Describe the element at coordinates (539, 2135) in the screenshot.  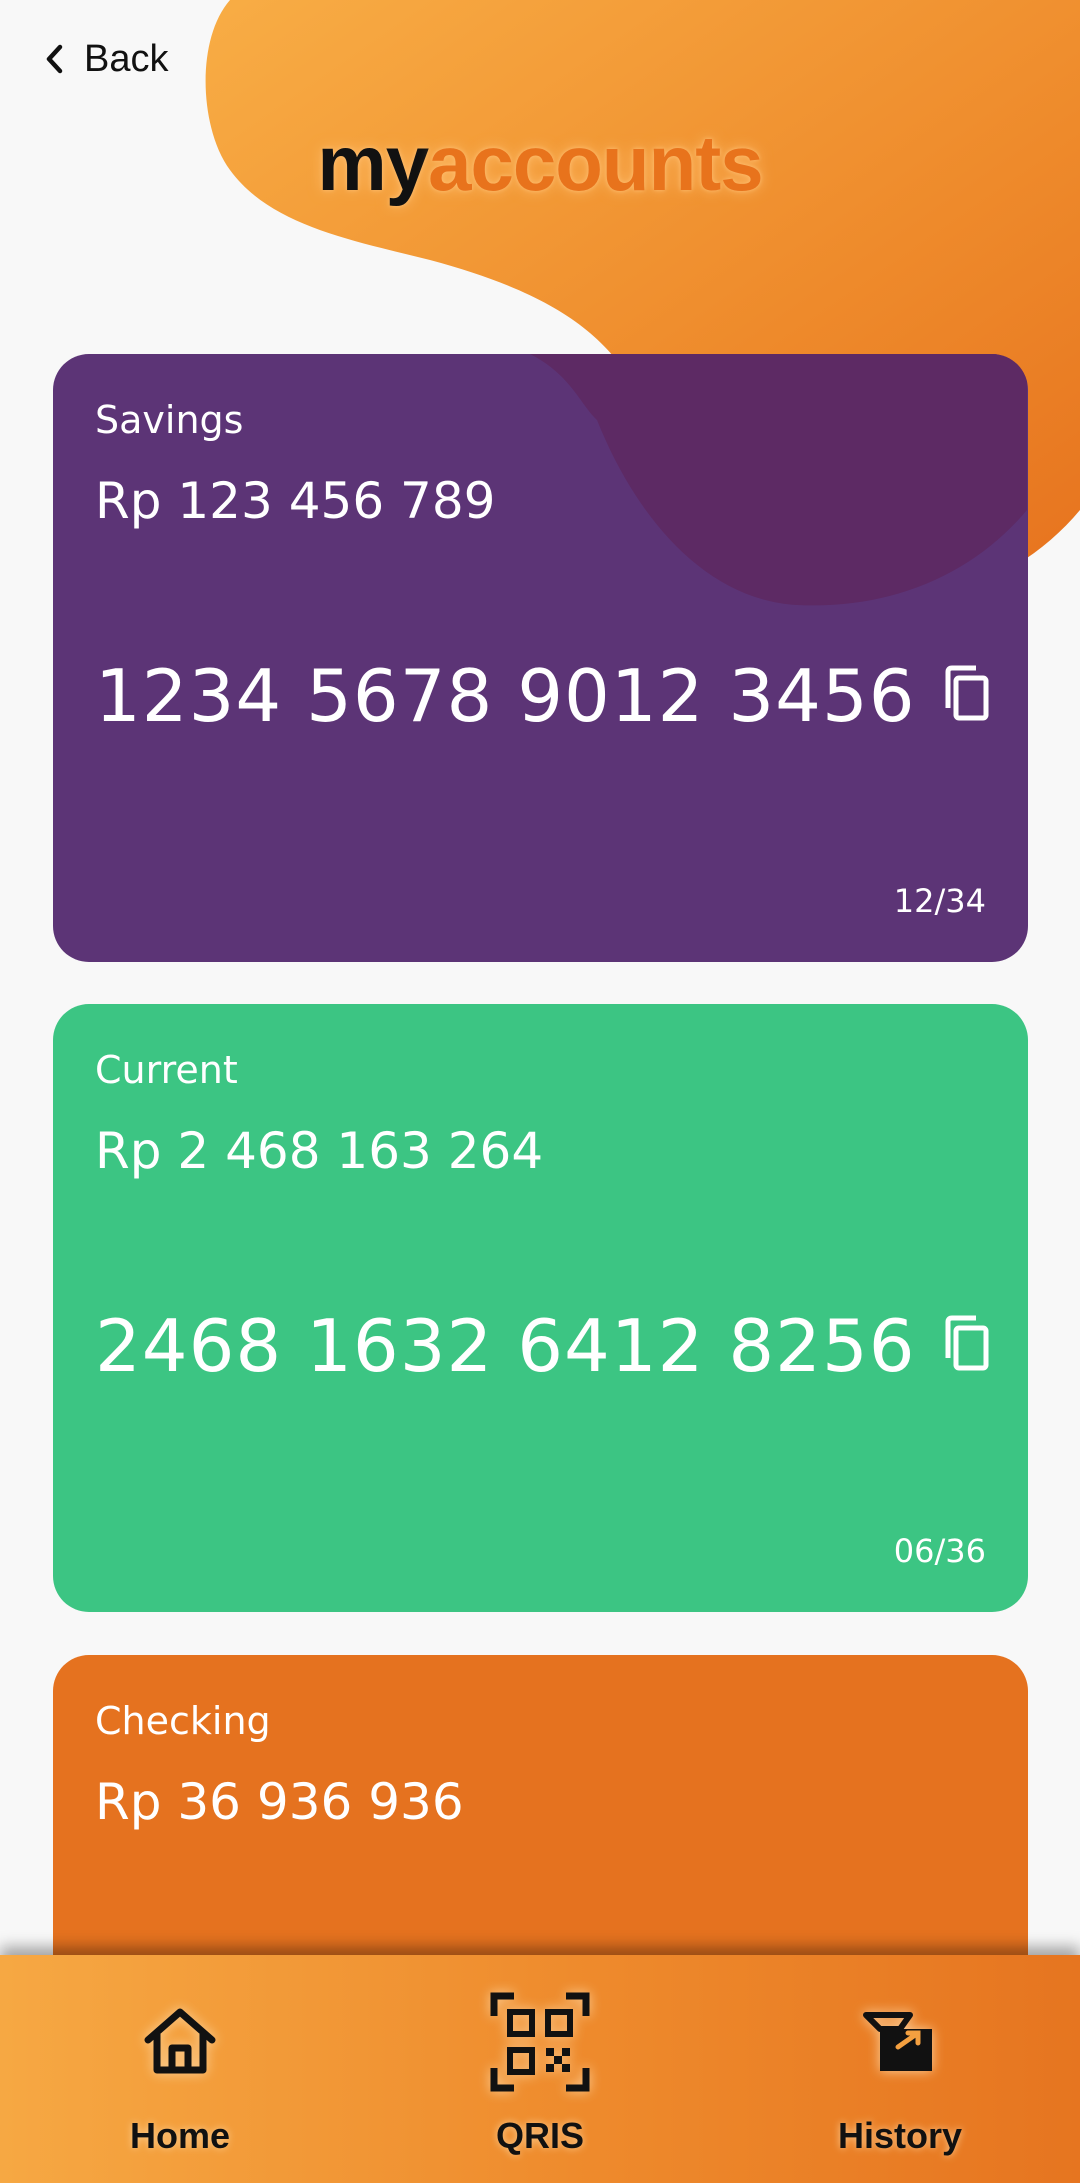
I see `nav-label-qris: QRIS` at that location.